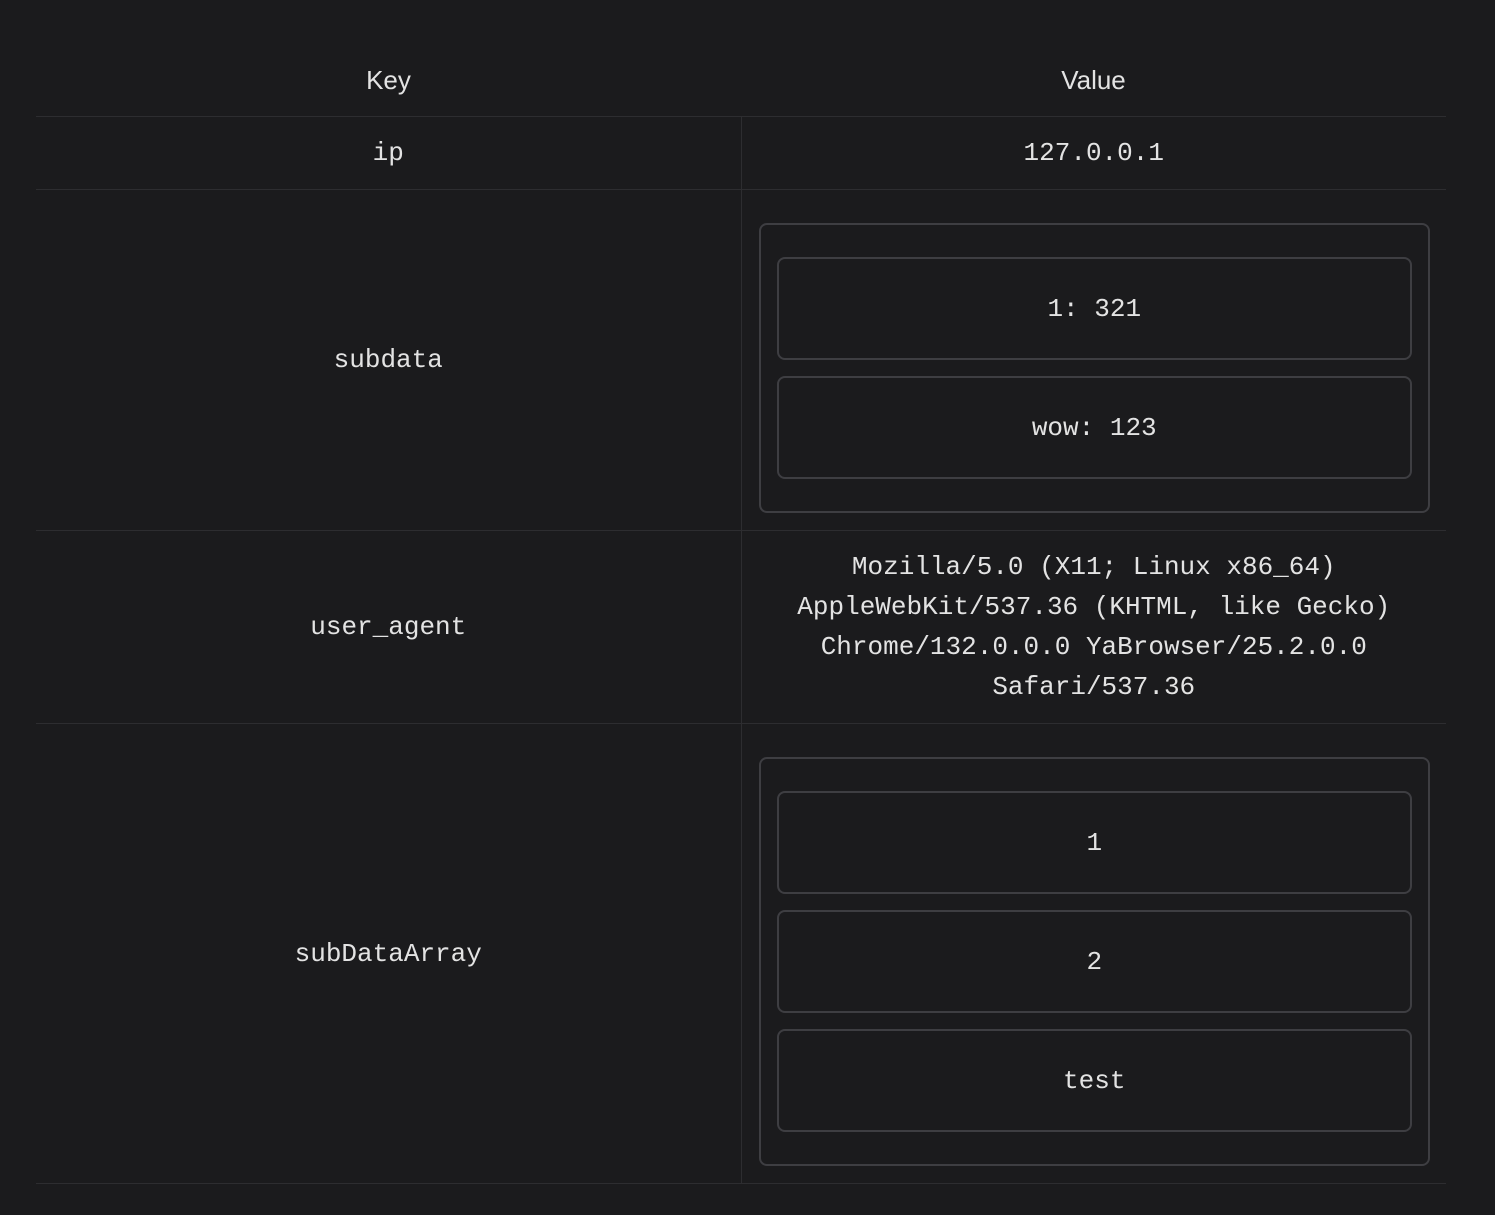 The height and width of the screenshot is (1215, 1495). Describe the element at coordinates (389, 360) in the screenshot. I see `key-cell-subdata: subdata` at that location.